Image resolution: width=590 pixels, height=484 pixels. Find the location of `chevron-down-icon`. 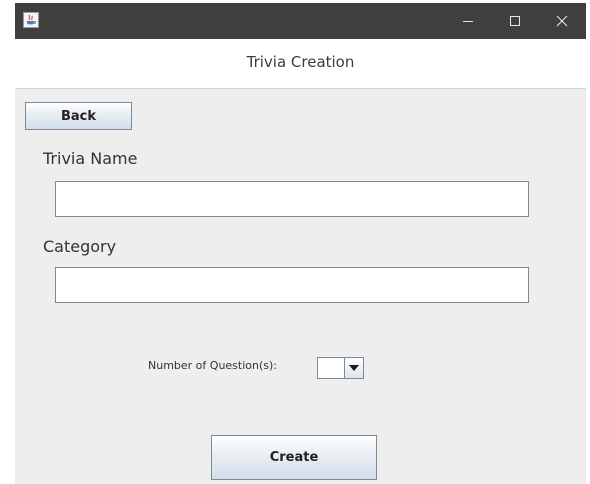

chevron-down-icon is located at coordinates (354, 368).